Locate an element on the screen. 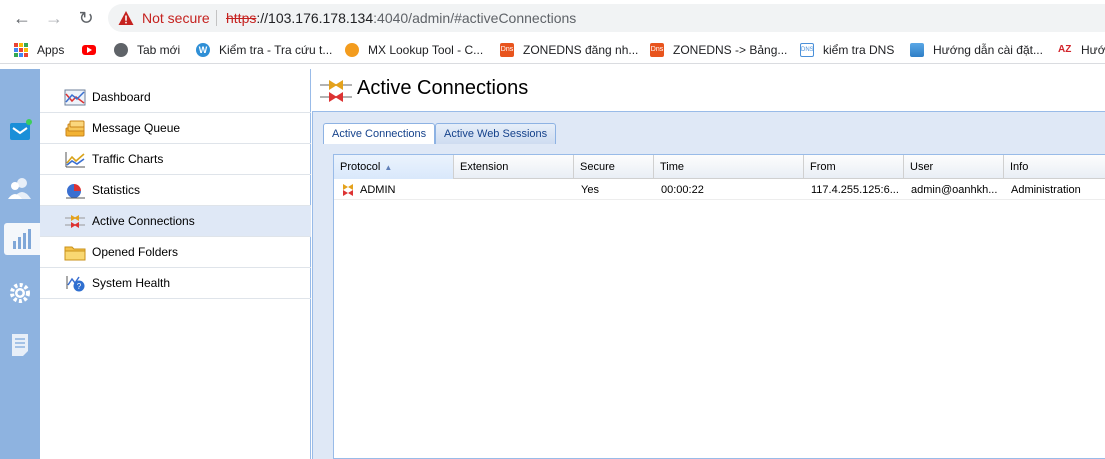 This screenshot has height=459, width=1105. bookmark-youtube is located at coordinates (93, 50).